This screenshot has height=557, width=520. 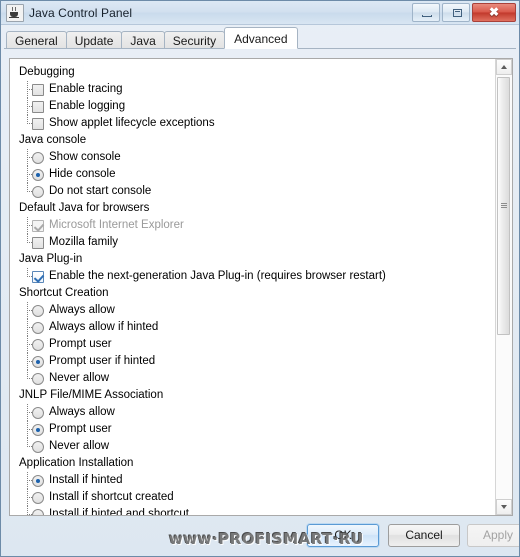 I want to click on group-header-debugging: Debugging, so click(x=252, y=72).